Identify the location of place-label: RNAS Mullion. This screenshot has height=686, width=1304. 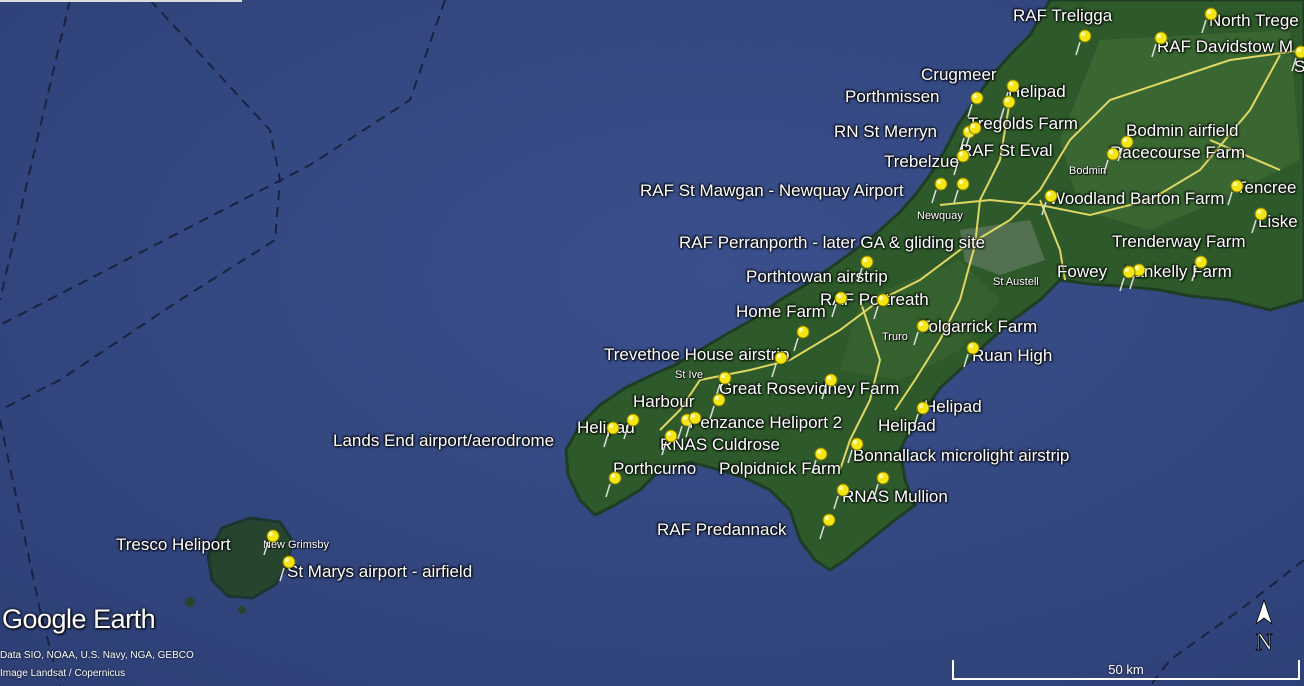
(895, 496).